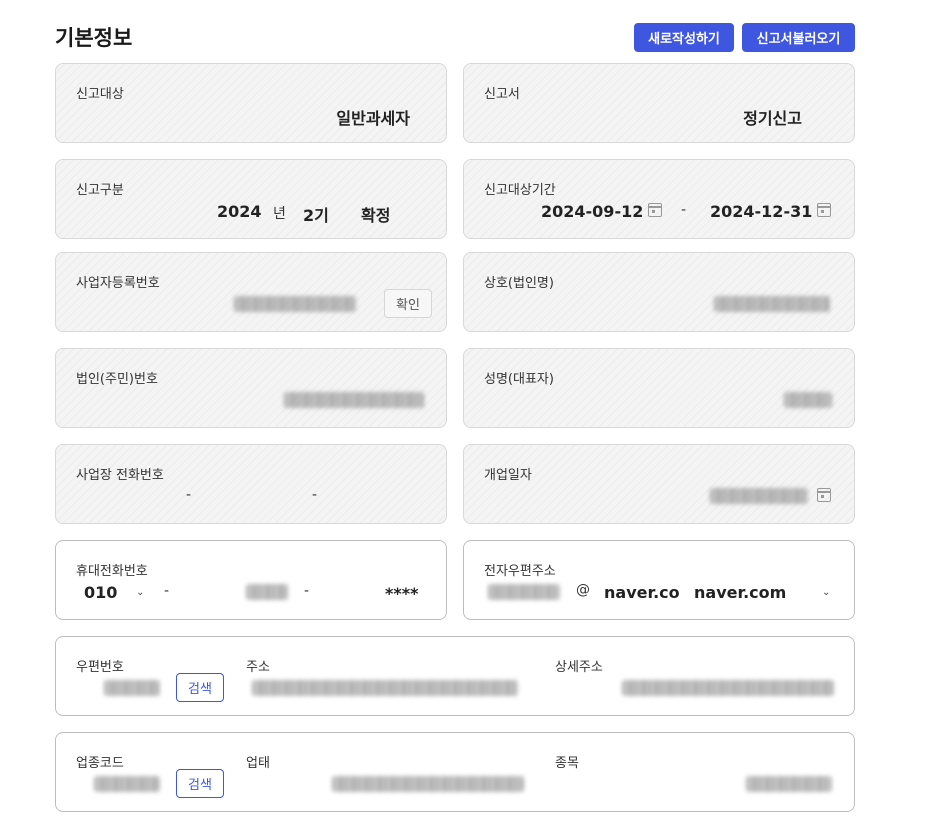 Image resolution: width=940 pixels, height=831 pixels. Describe the element at coordinates (94, 38) in the screenshot. I see `page-title: 기본정보` at that location.